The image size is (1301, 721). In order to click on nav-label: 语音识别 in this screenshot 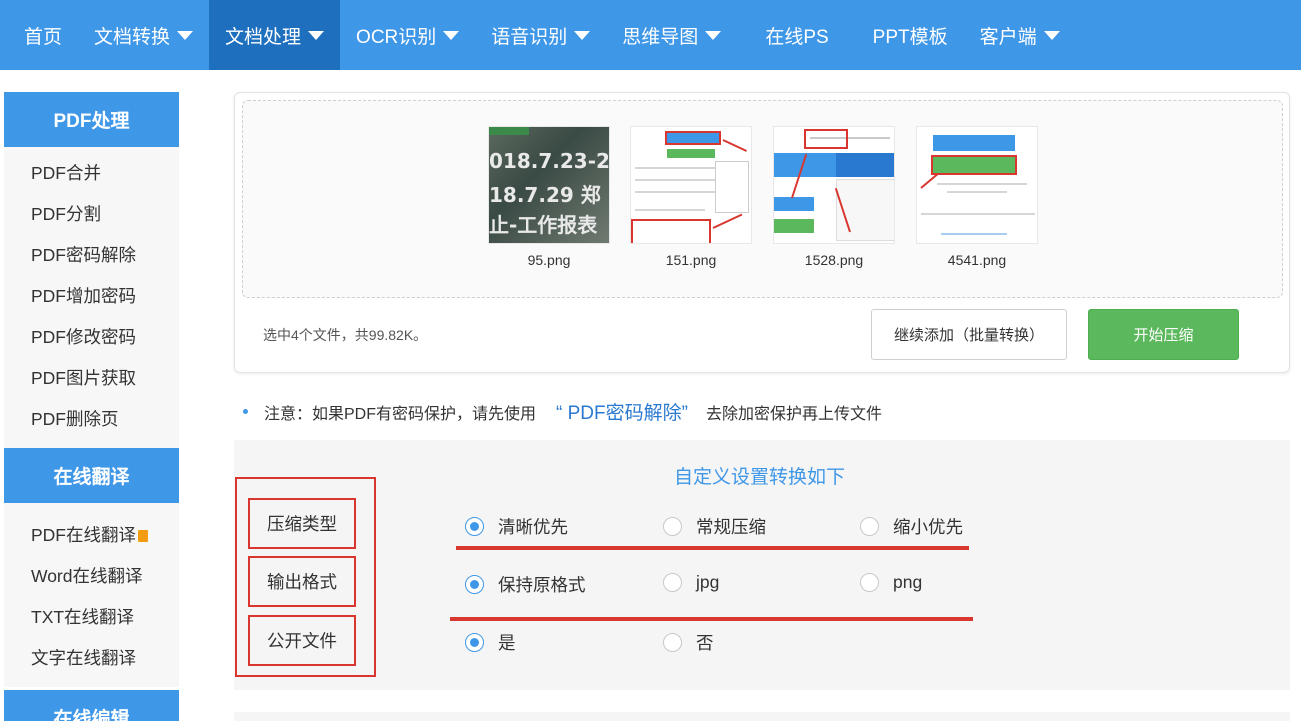, I will do `click(529, 37)`.